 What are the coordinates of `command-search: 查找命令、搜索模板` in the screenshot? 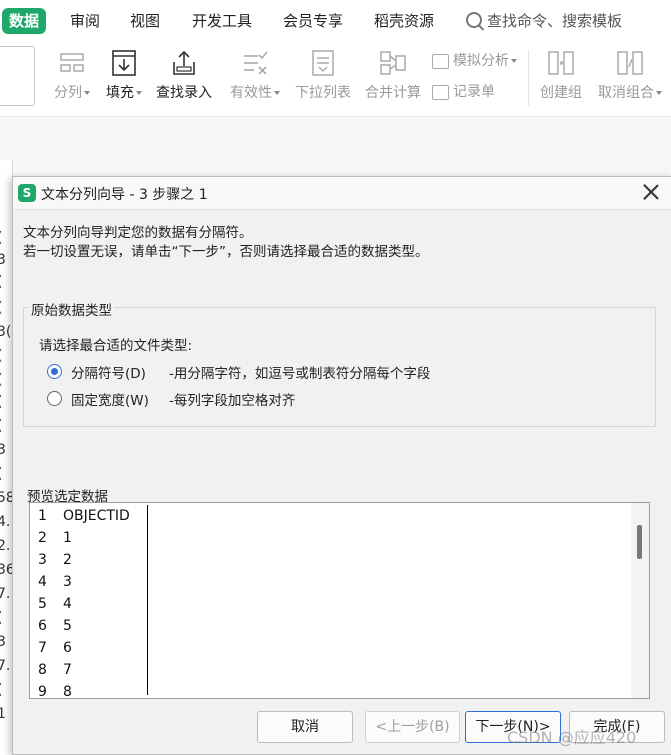 It's located at (544, 21).